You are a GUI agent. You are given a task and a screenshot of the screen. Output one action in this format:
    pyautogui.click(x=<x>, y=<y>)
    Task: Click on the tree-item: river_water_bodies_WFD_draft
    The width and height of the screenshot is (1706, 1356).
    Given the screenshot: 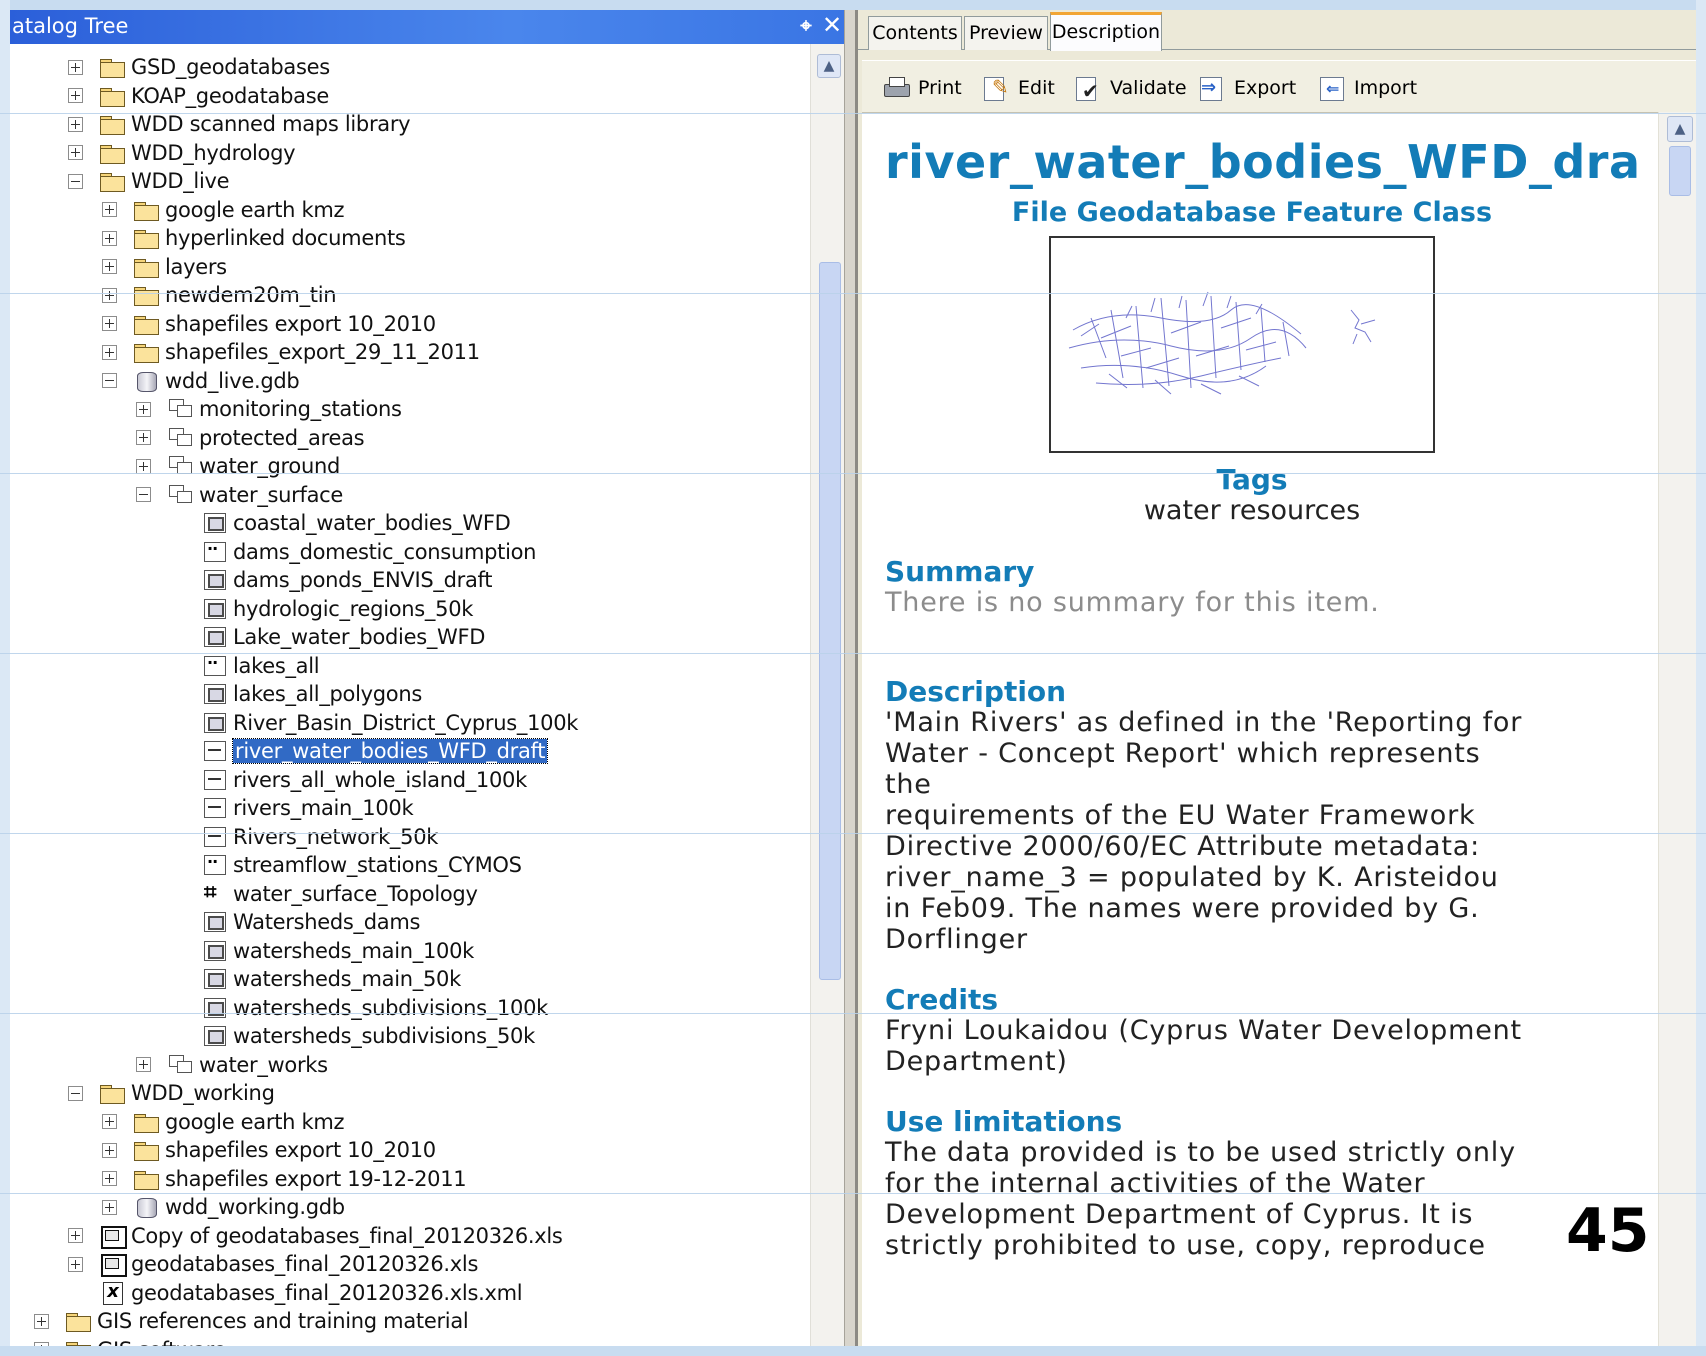 What is the action you would take?
    pyautogui.click(x=359, y=751)
    